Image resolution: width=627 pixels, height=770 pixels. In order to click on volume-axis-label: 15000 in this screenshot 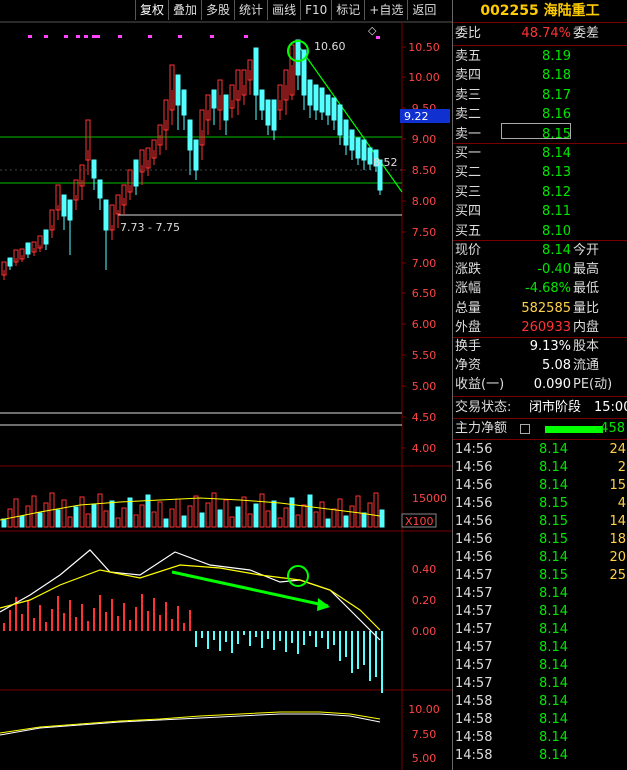, I will do `click(429, 498)`.